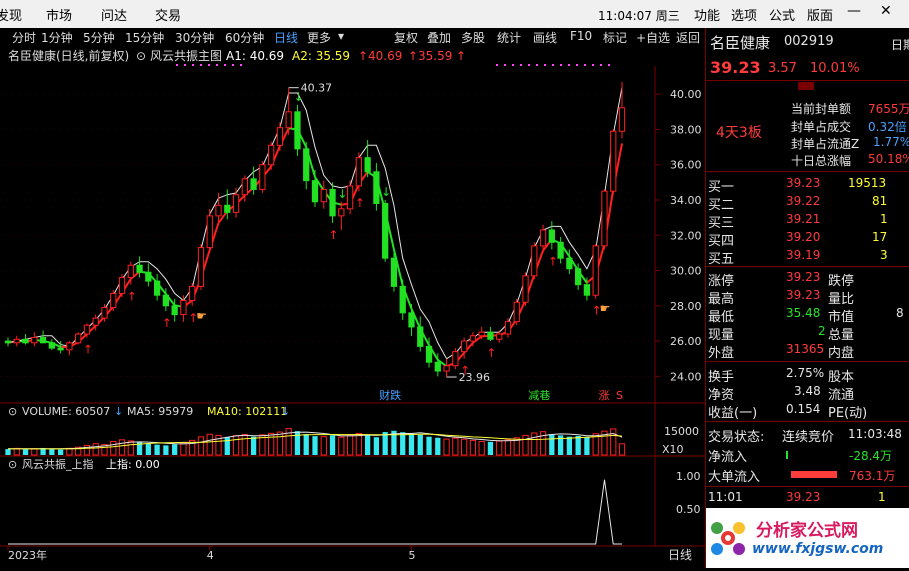 The width and height of the screenshot is (909, 571). Describe the element at coordinates (782, 14) in the screenshot. I see `menu-formula: 公式` at that location.